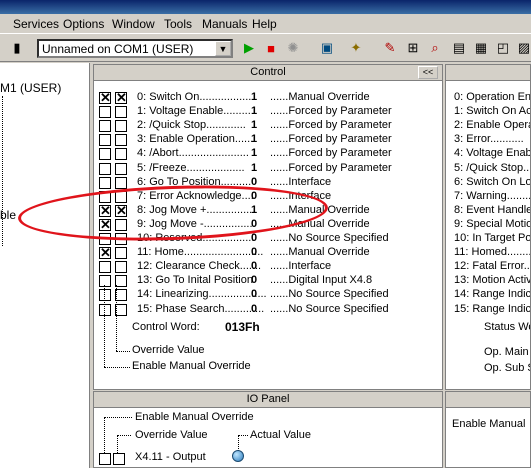  I want to click on device-select: Unnamed on COM1 (USER) ▼, so click(135, 48).